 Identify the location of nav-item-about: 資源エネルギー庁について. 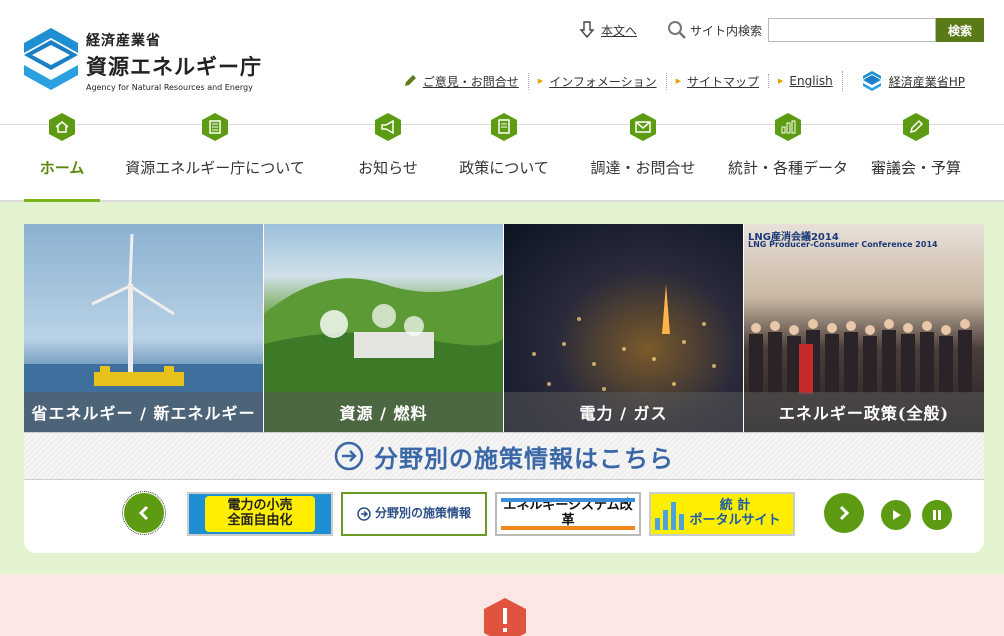
(215, 156).